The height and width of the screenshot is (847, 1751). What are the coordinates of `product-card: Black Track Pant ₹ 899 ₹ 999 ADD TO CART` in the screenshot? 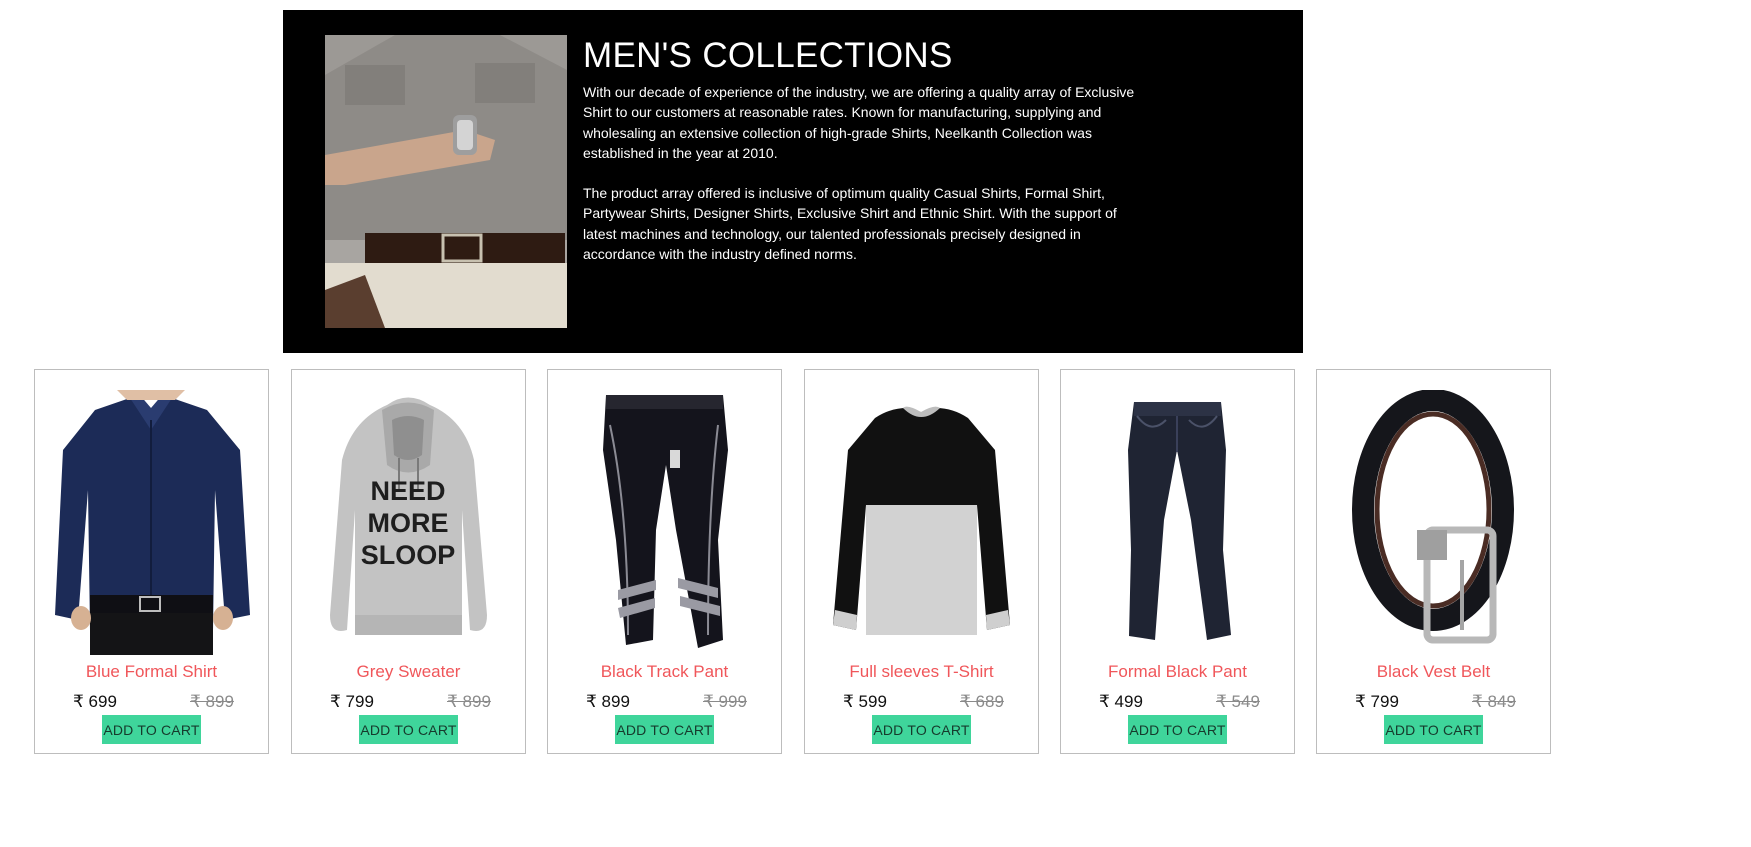 It's located at (664, 561).